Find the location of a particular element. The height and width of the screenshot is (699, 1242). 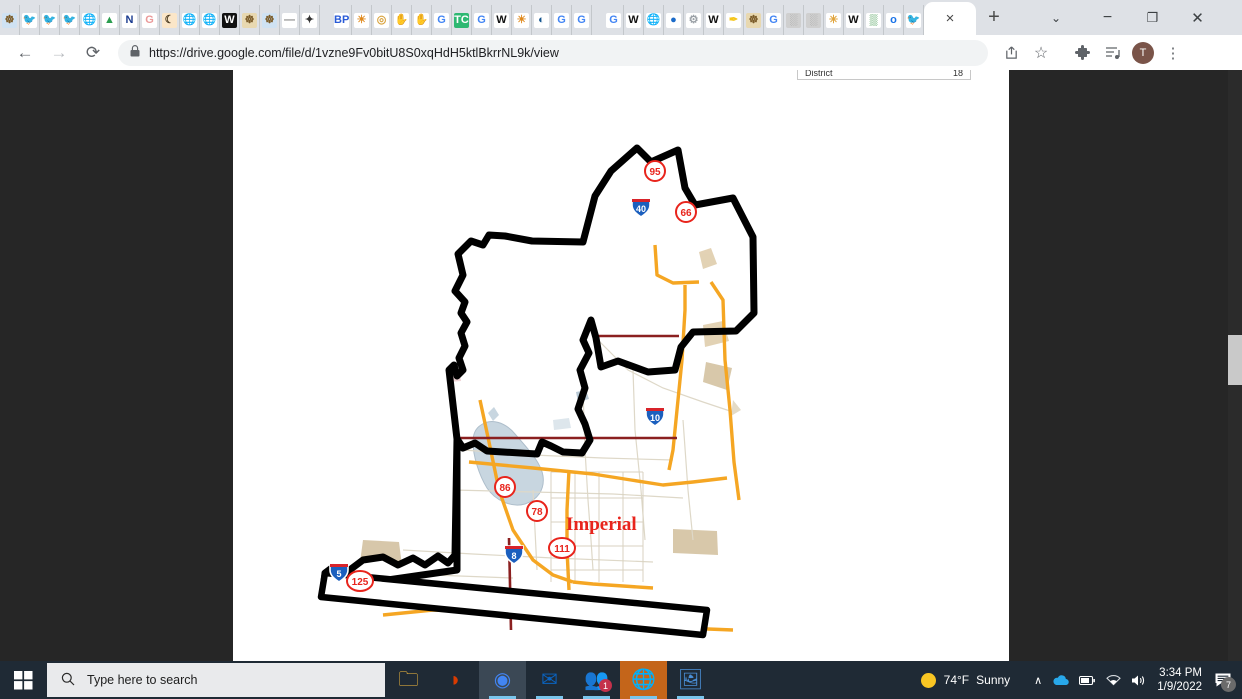

favicon-icon: ▒ is located at coordinates (873, 20).